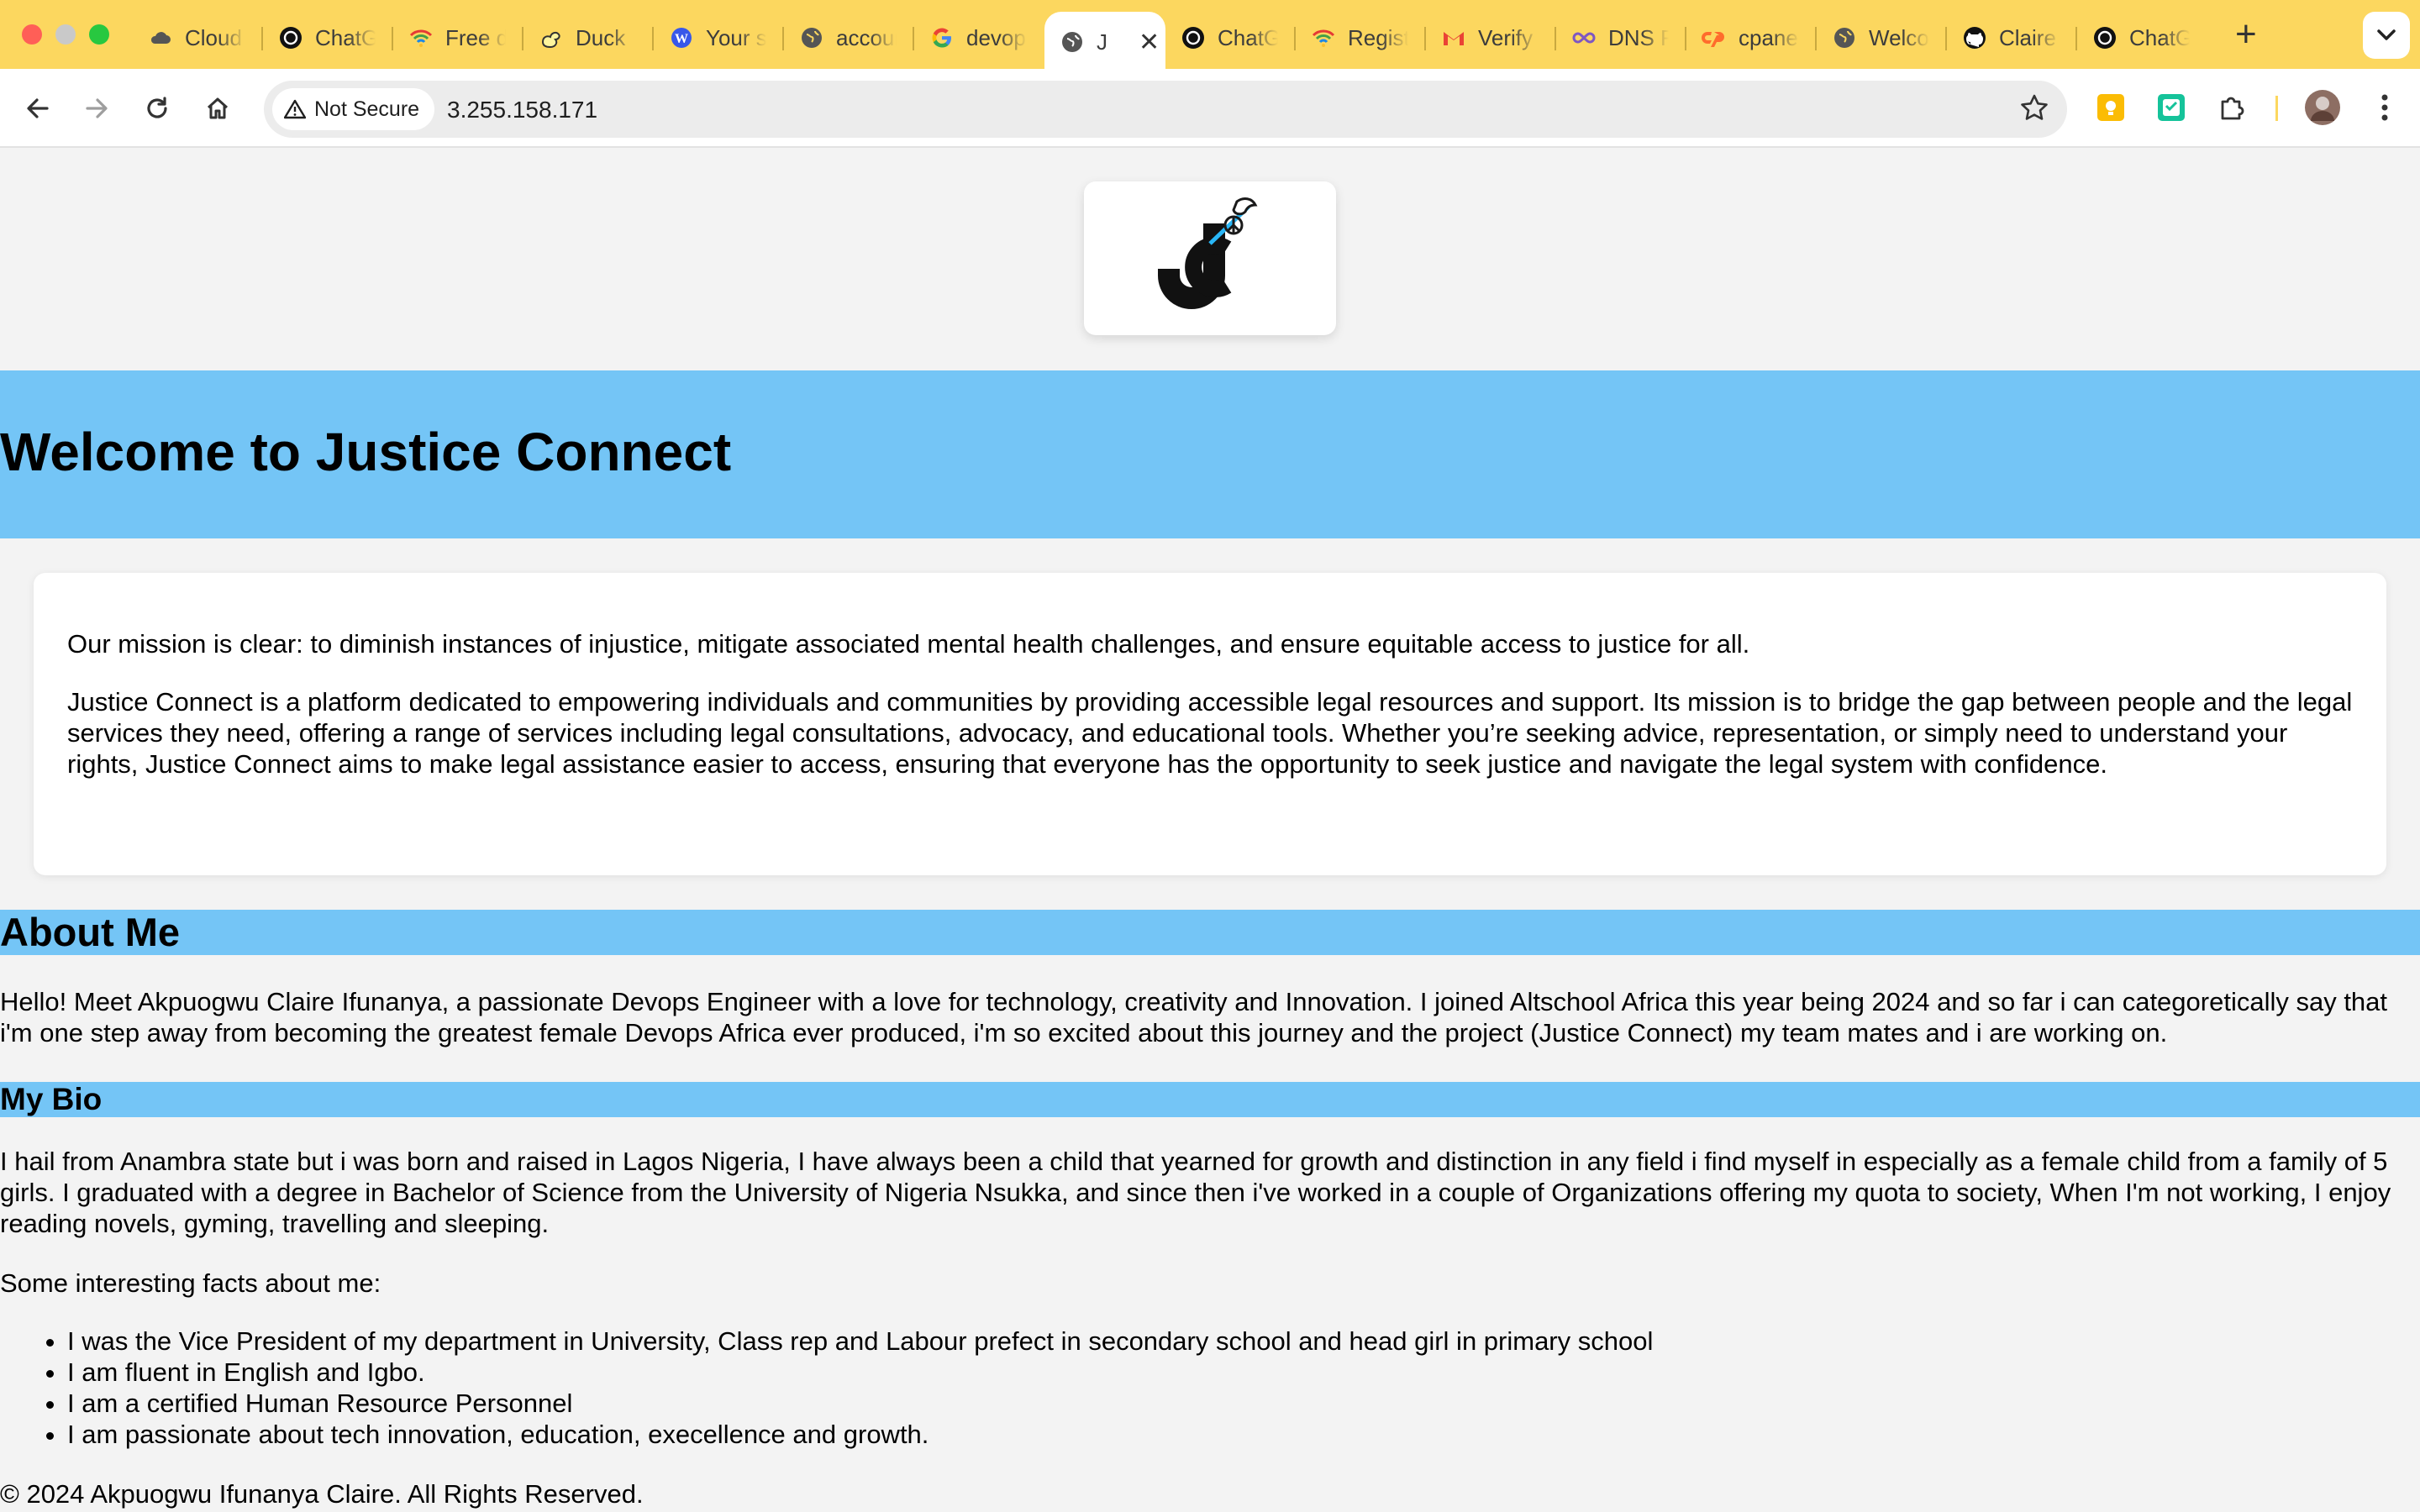  Describe the element at coordinates (2385, 107) in the screenshot. I see `browser-menu-icon` at that location.